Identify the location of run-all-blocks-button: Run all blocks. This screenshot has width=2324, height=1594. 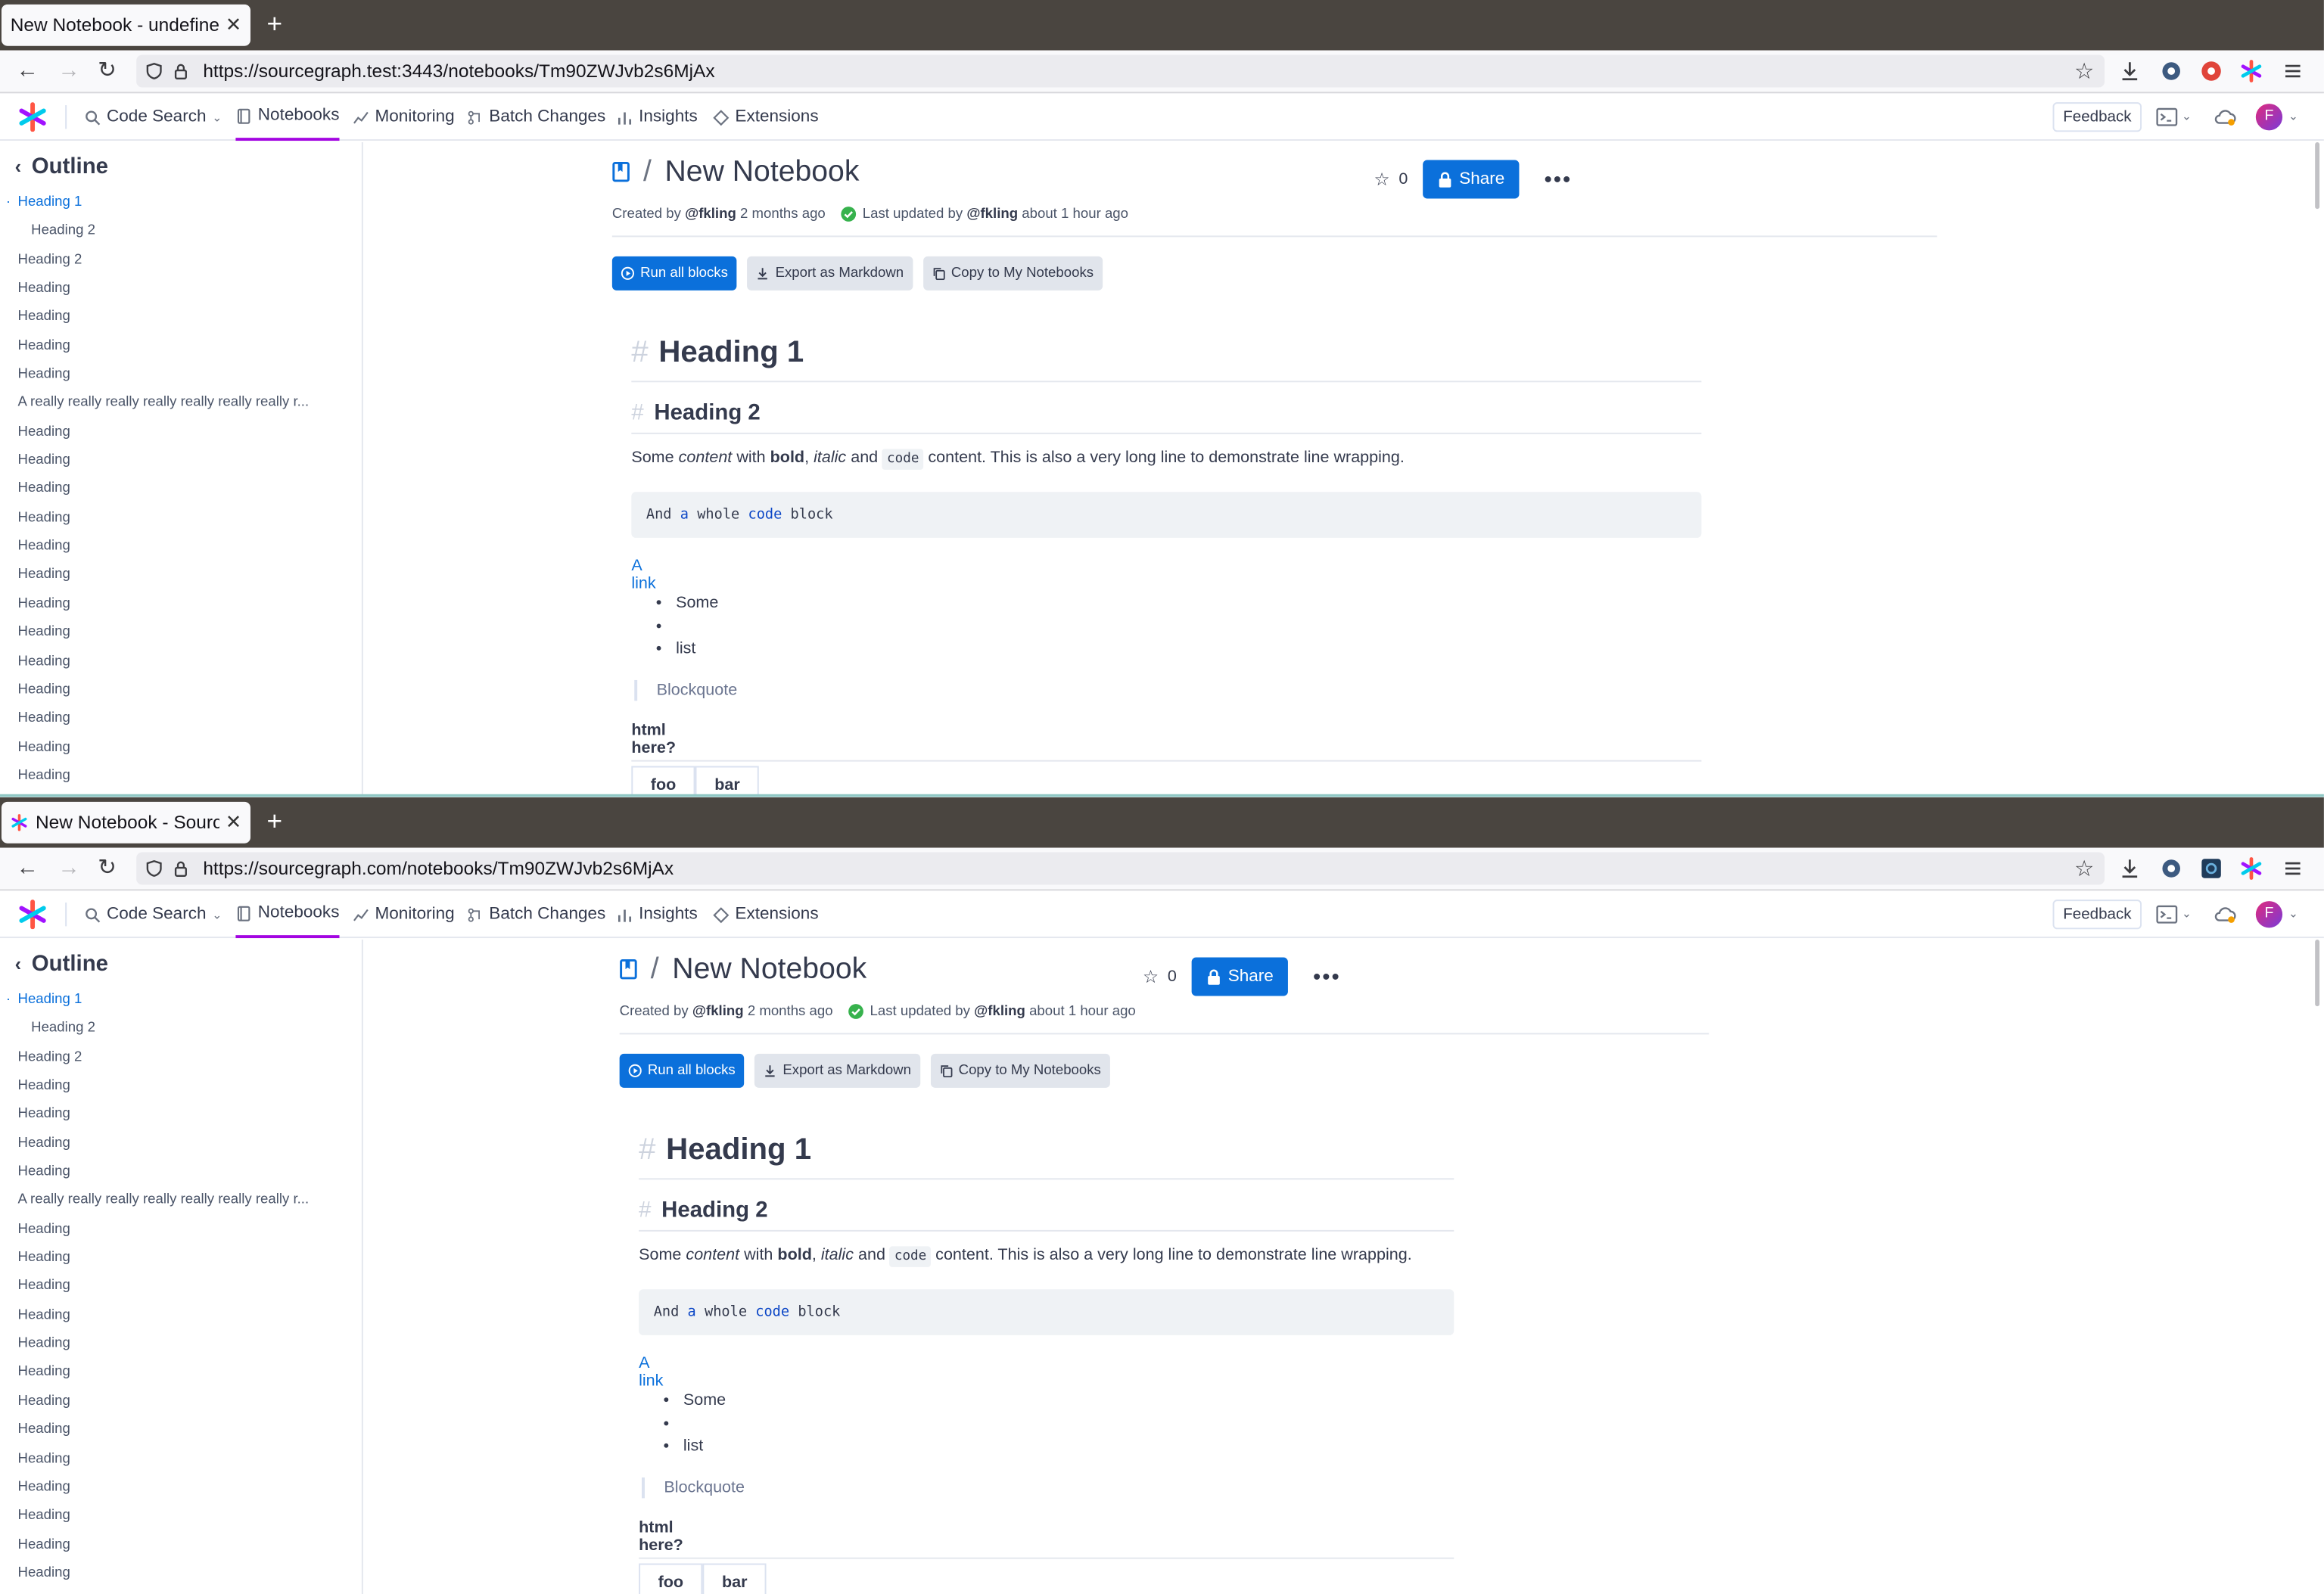
(674, 273).